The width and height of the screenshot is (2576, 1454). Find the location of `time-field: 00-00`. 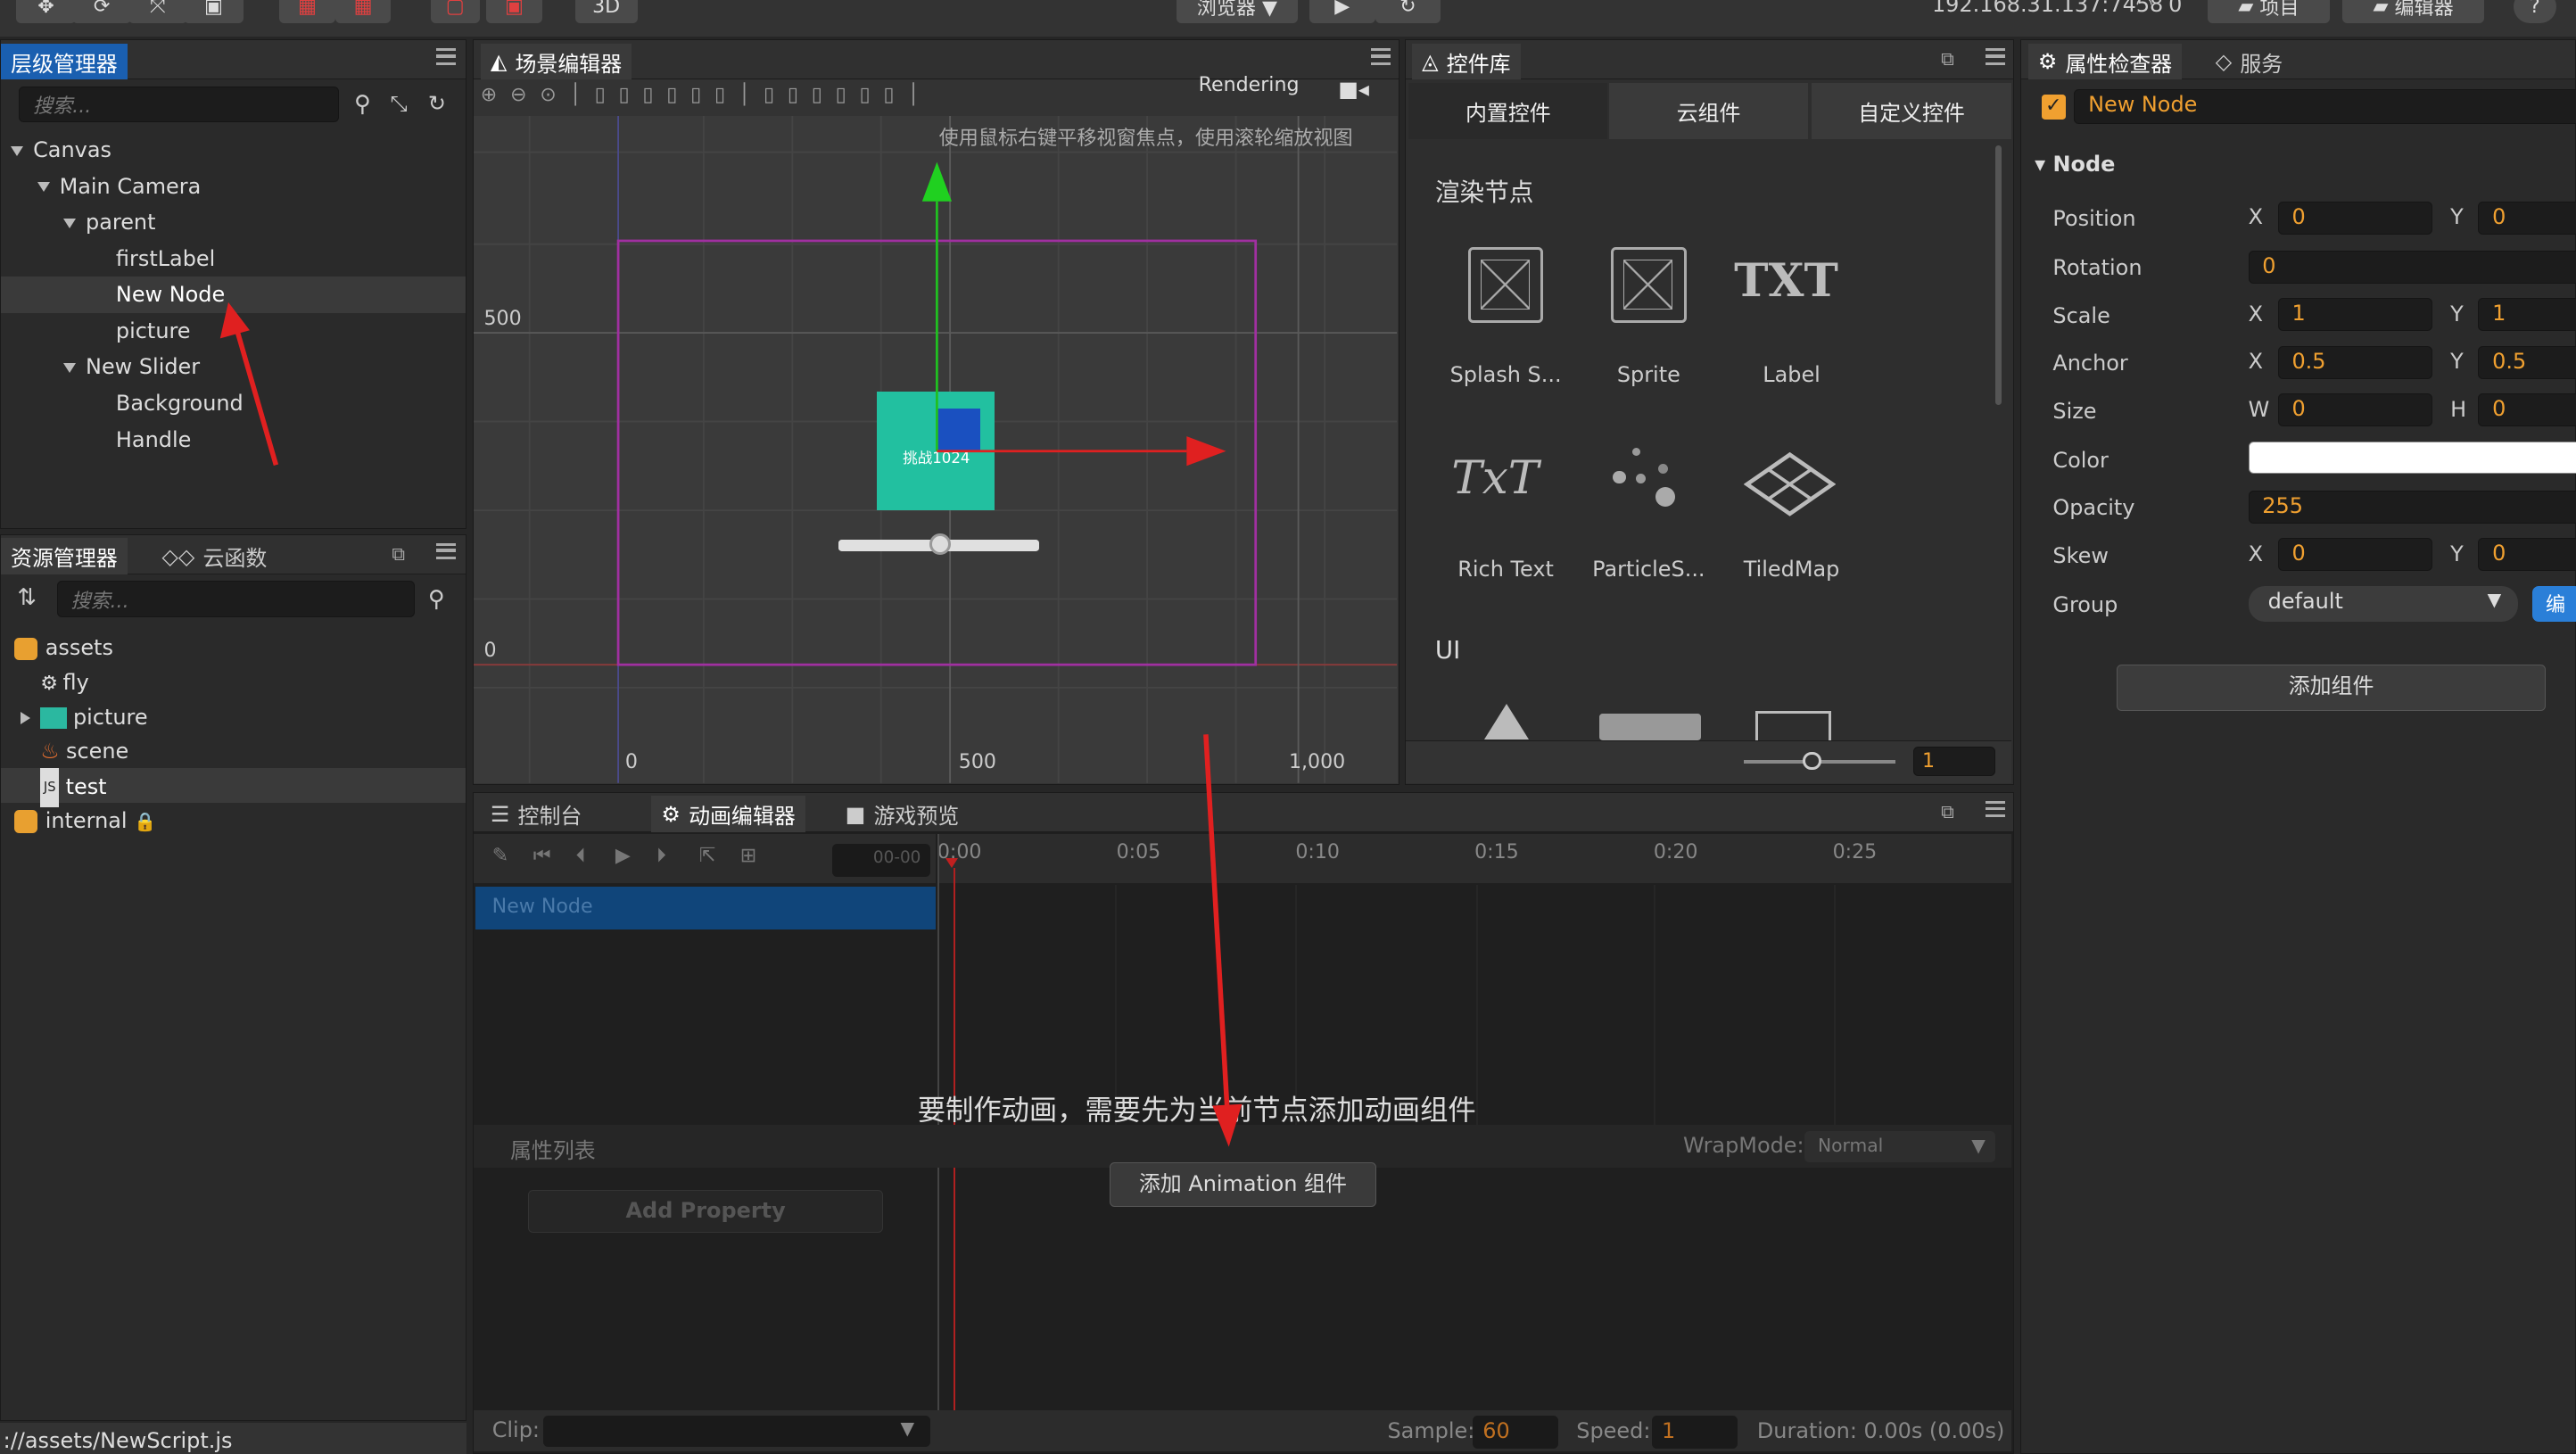

time-field: 00-00 is located at coordinates (881, 860).